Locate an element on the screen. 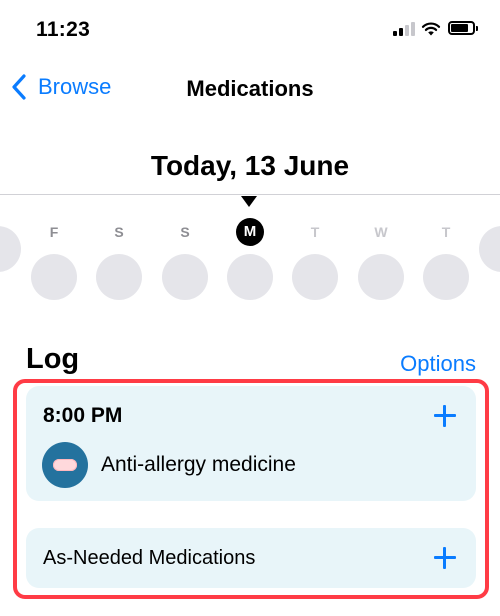 The image size is (500, 616). date-heading: Today, 13 June is located at coordinates (250, 165).